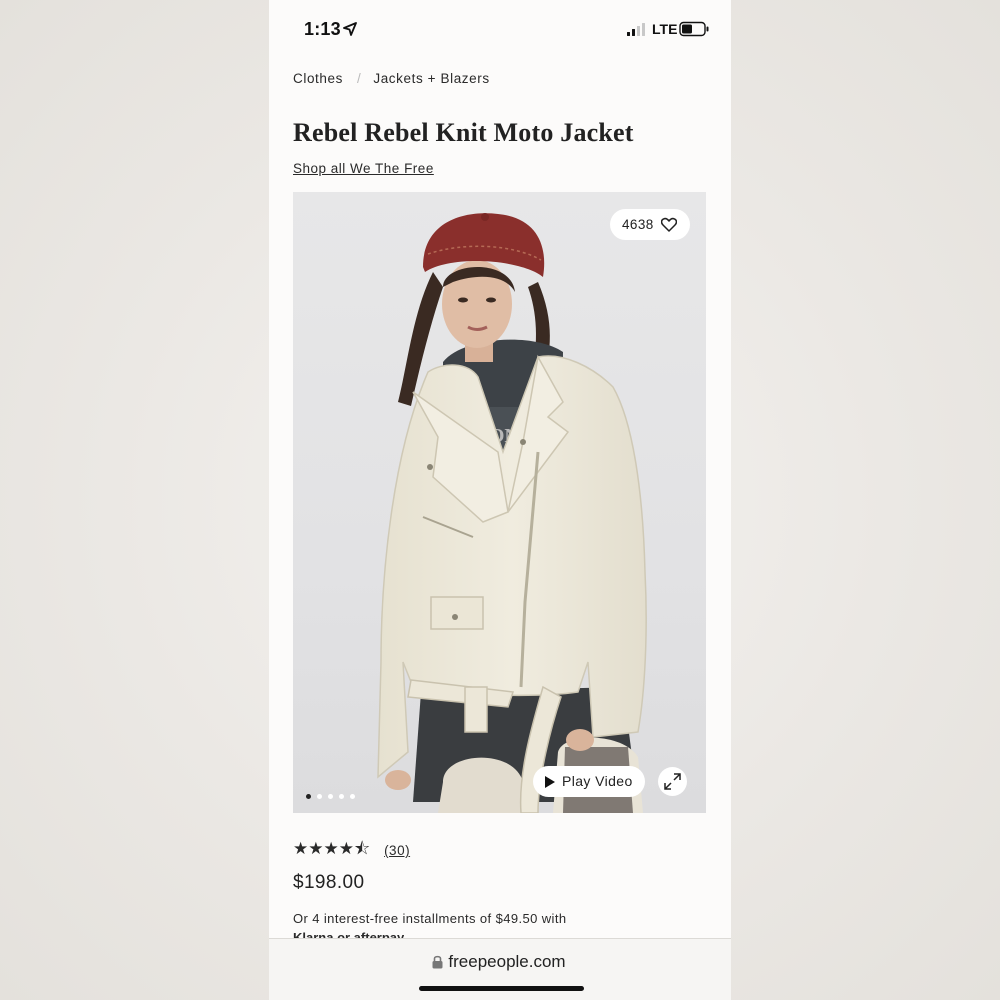 This screenshot has height=1000, width=1000. I want to click on network-label: LTE, so click(665, 29).